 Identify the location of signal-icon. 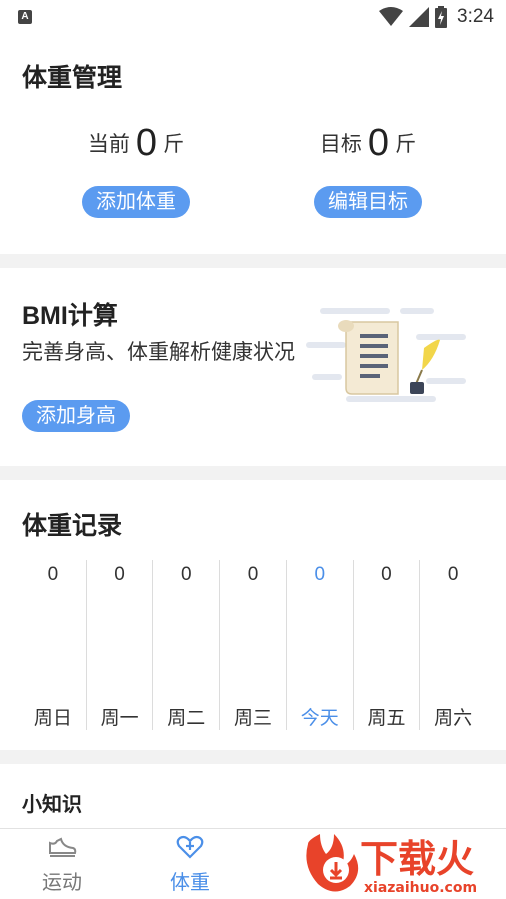
(419, 17).